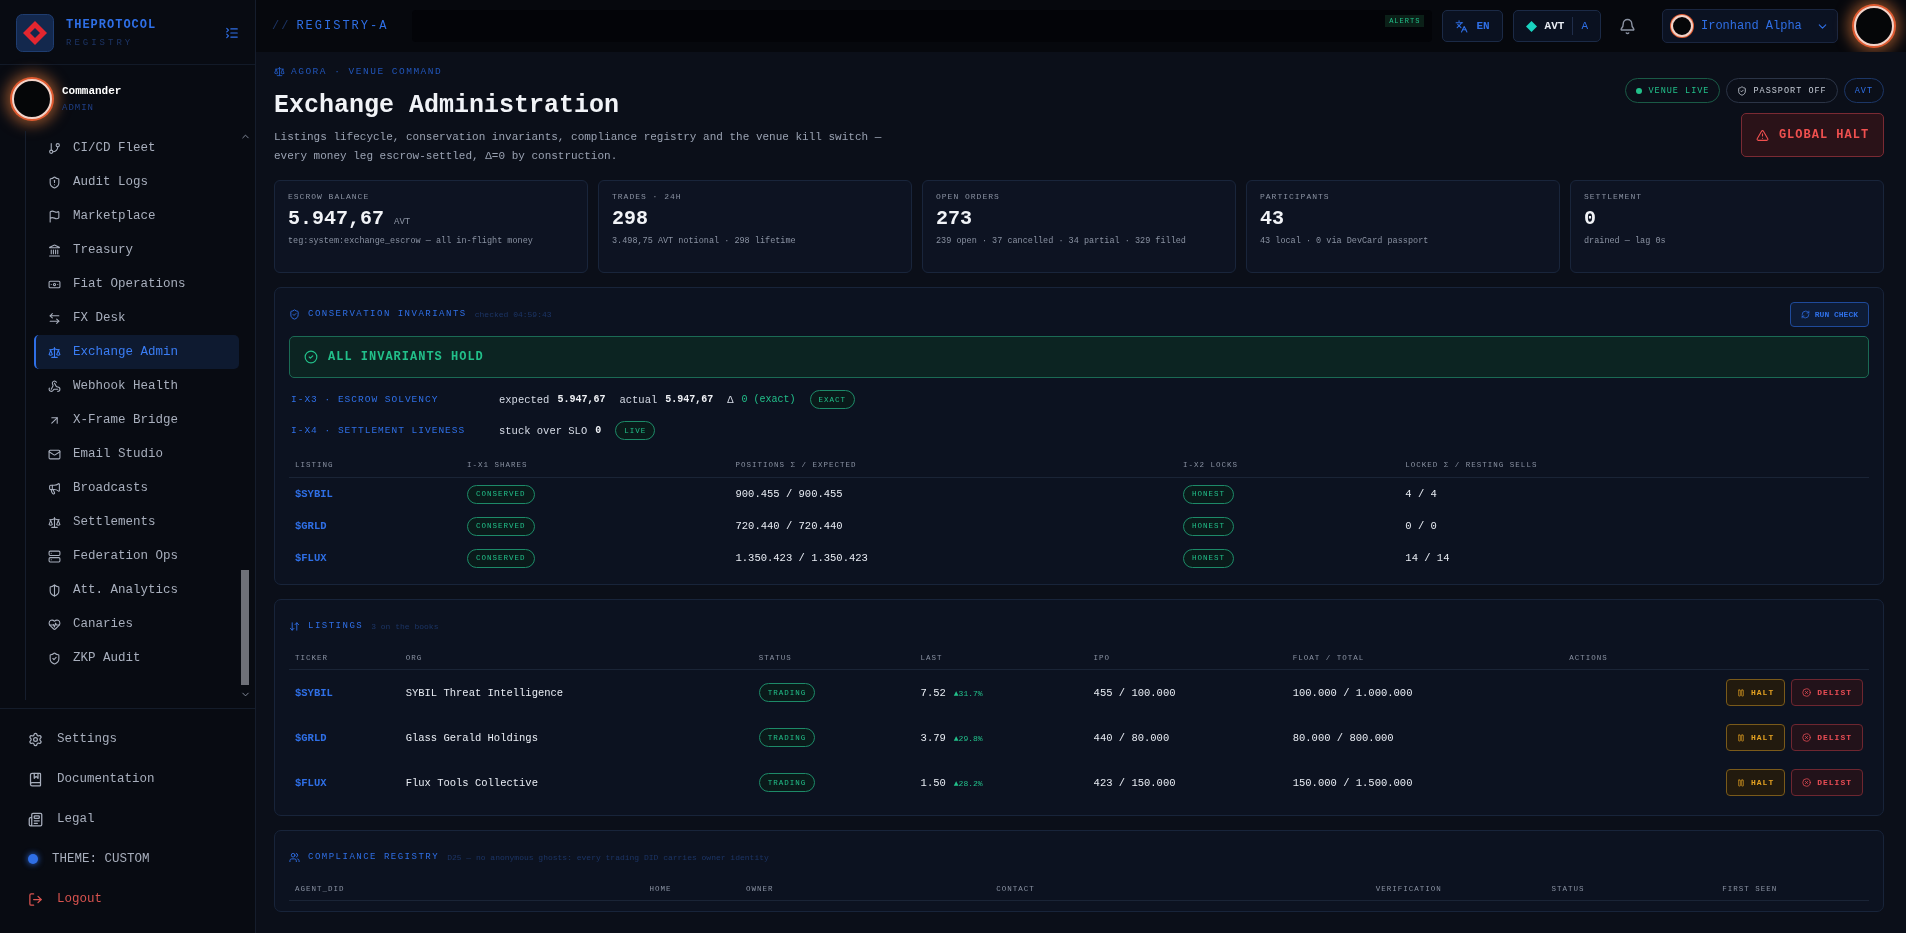  I want to click on account-button: Ironhand Alpha, so click(1750, 26).